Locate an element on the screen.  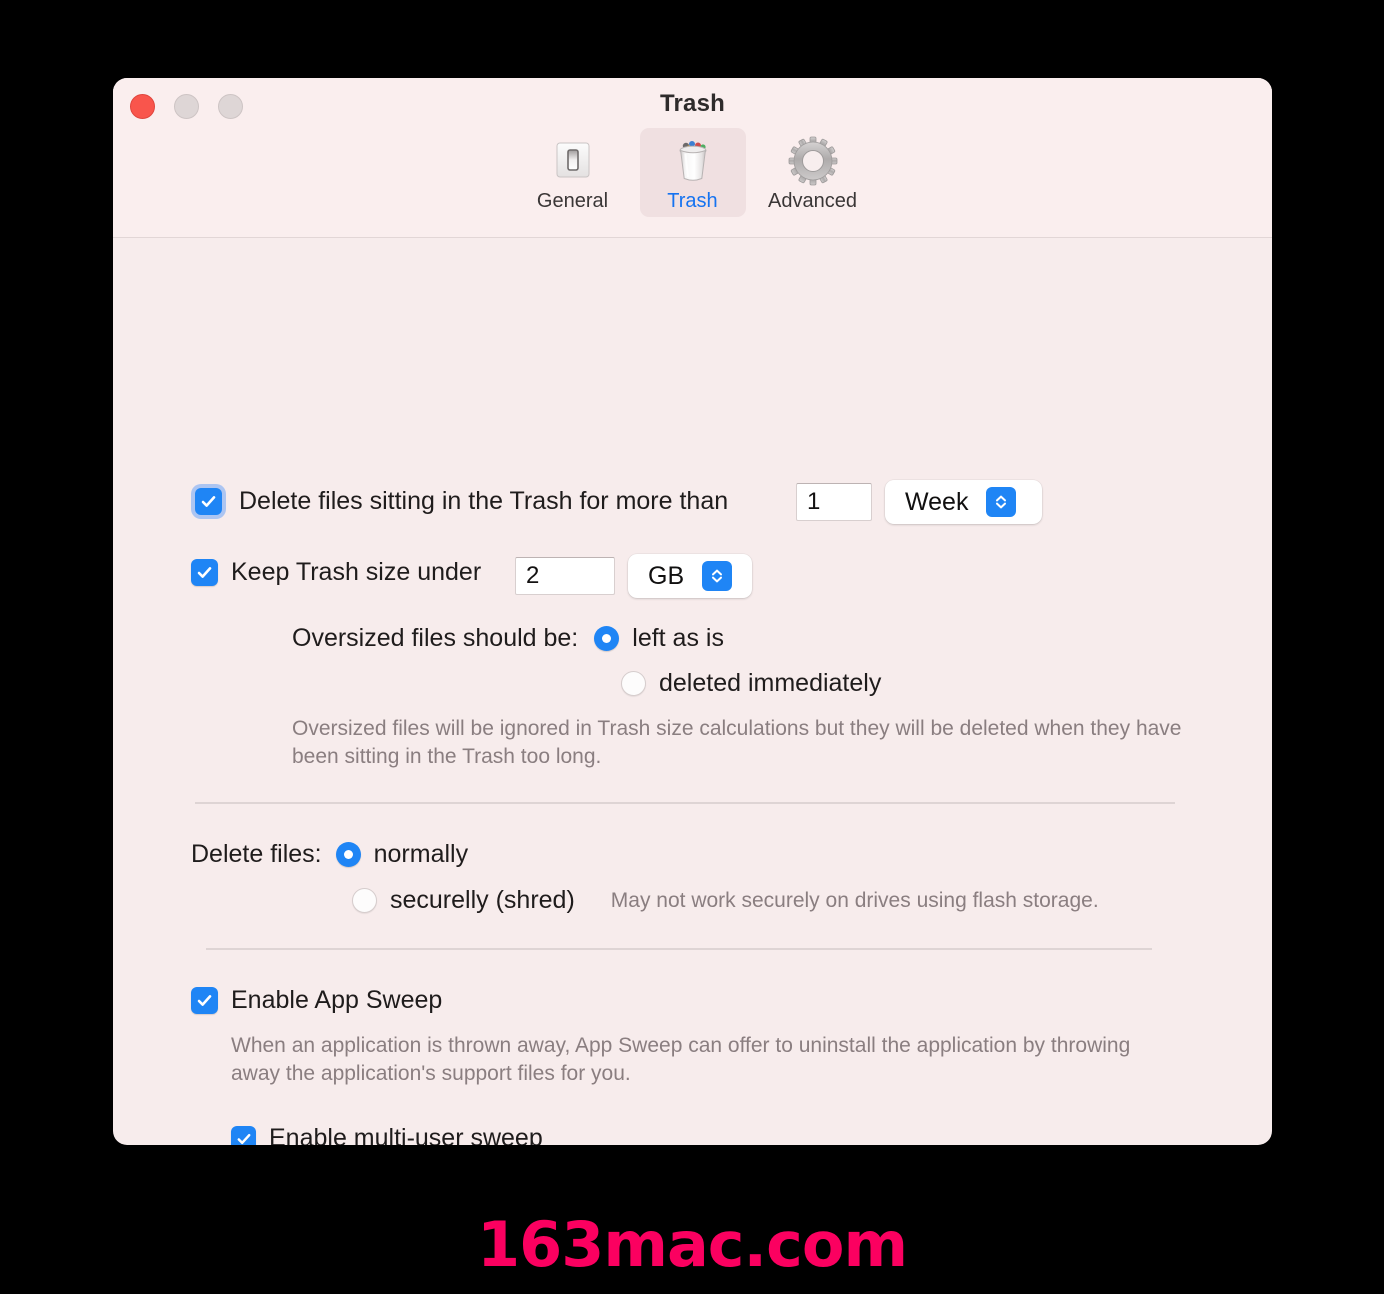
app-sweep-label: Enable App Sweep is located at coordinates (337, 1000).